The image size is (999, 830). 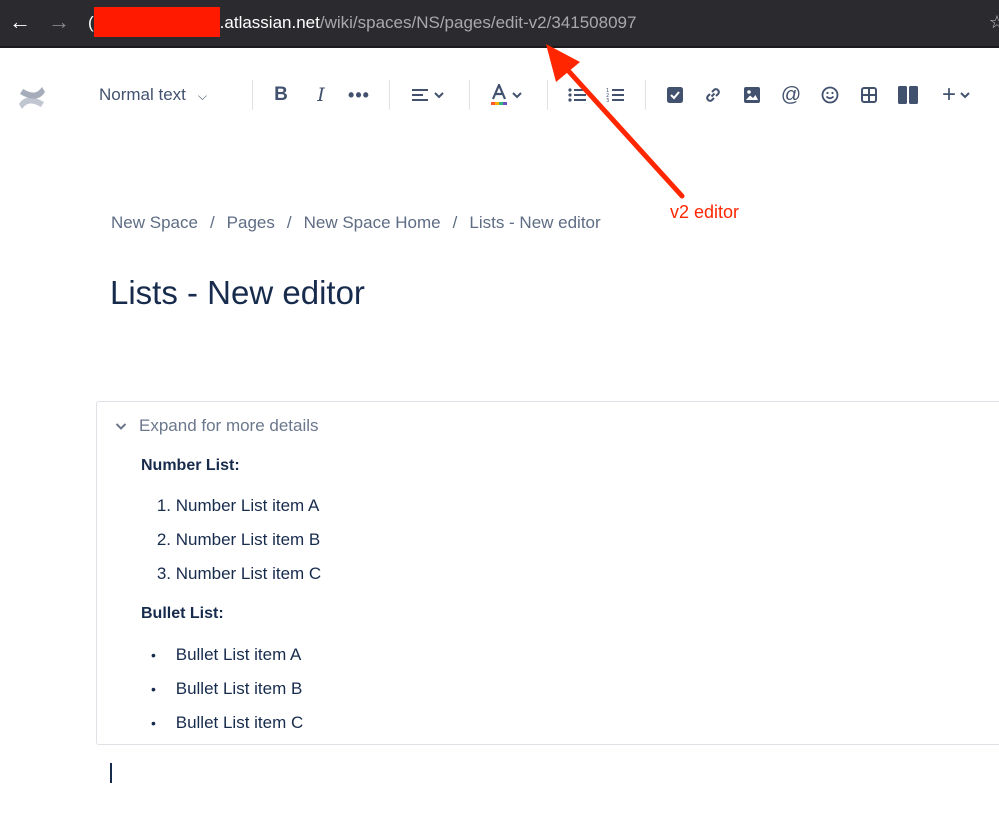 I want to click on checkbox-icon, so click(x=675, y=95).